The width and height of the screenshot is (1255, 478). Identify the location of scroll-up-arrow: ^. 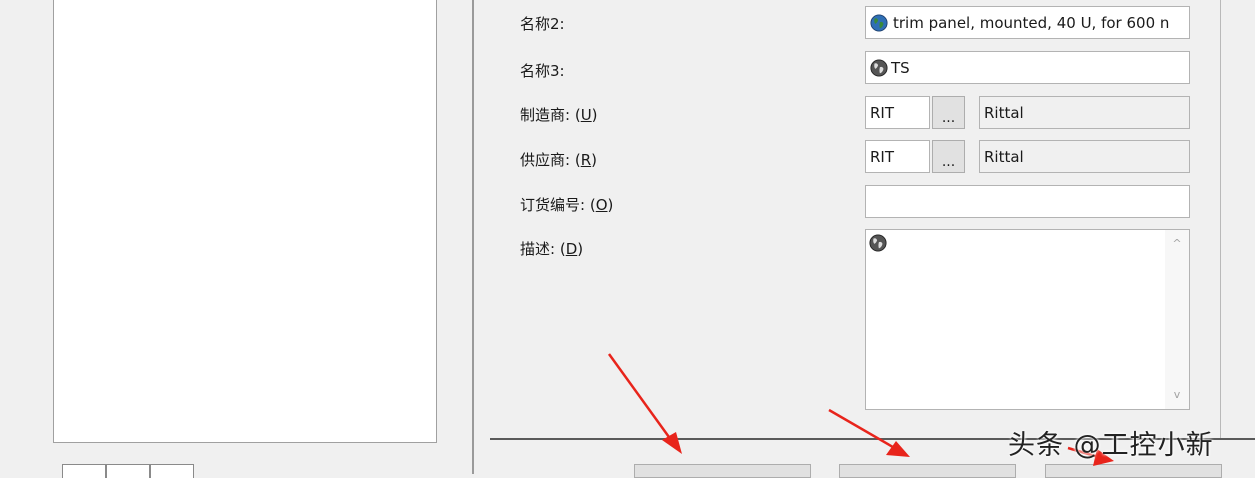
(1177, 244).